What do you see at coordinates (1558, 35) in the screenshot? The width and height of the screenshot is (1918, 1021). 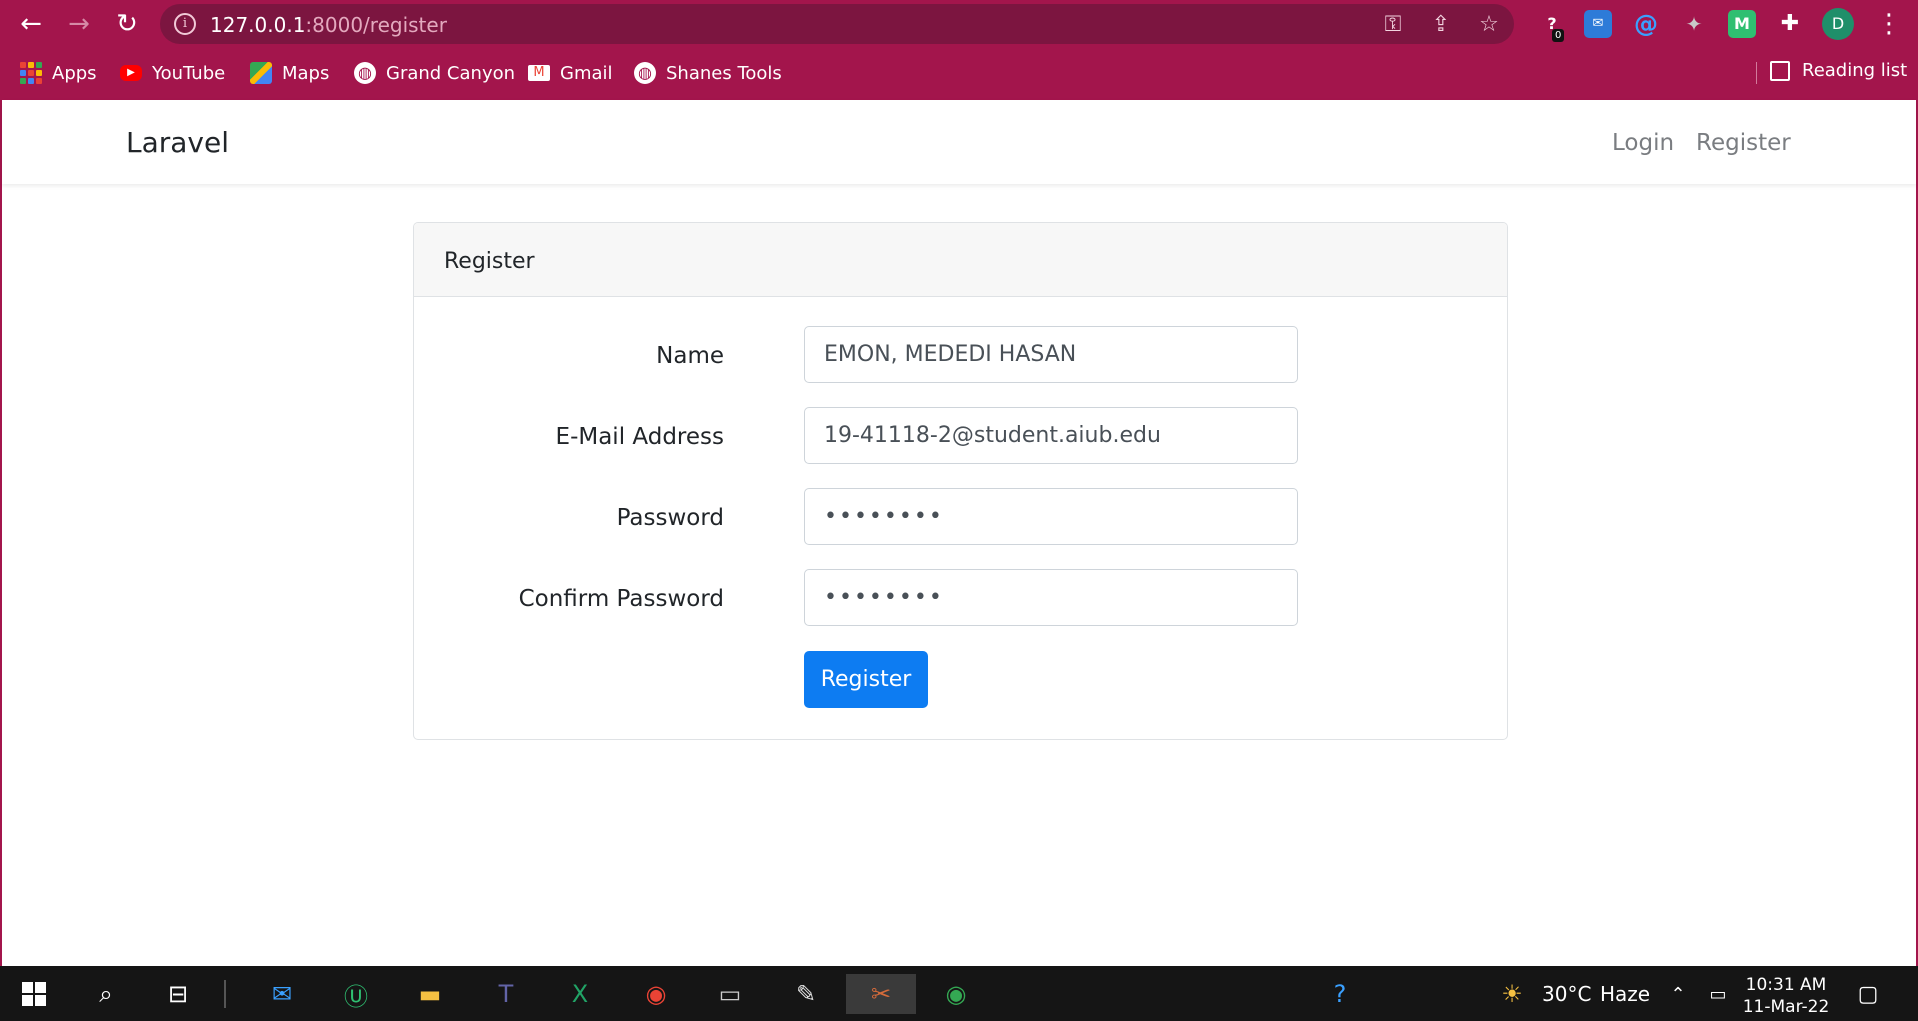 I see `extension-badge: 0` at bounding box center [1558, 35].